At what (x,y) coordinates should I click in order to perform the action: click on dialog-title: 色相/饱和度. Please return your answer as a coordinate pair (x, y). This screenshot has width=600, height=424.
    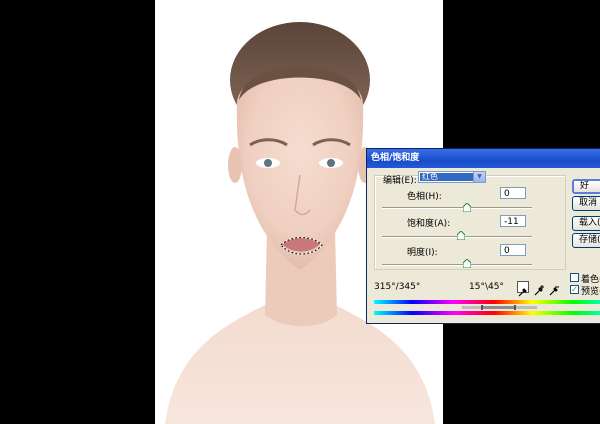
    Looking at the image, I should click on (395, 158).